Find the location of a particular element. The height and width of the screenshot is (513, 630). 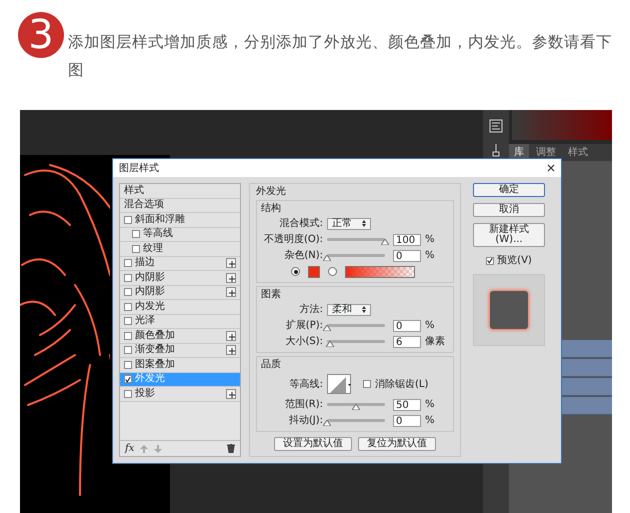

dialog-button: 取消 is located at coordinates (509, 210).